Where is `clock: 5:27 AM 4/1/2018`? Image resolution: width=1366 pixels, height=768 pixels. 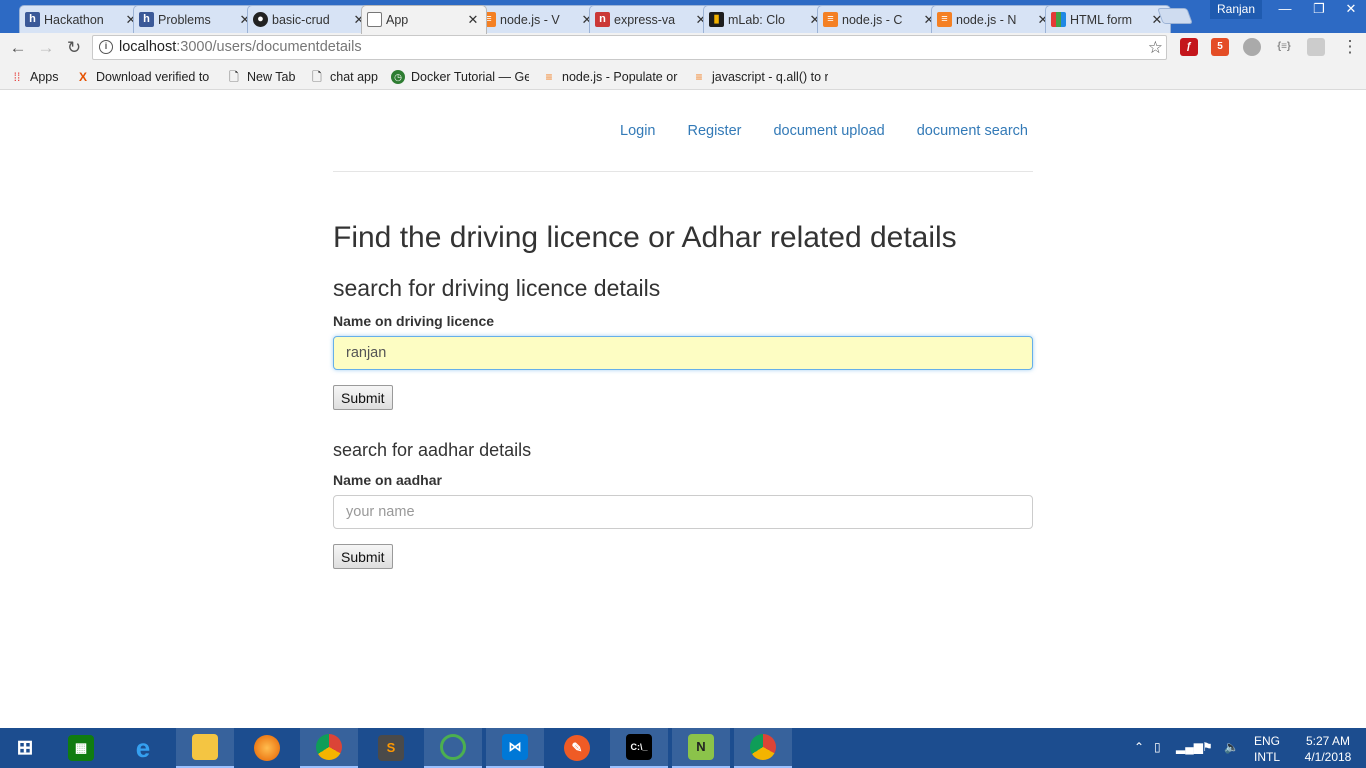
clock: 5:27 AM 4/1/2018 is located at coordinates (1328, 749).